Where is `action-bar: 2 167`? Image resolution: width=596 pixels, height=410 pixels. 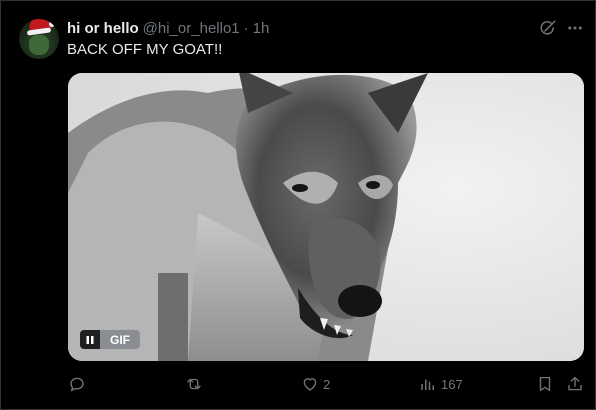
action-bar: 2 167 is located at coordinates (298, 384).